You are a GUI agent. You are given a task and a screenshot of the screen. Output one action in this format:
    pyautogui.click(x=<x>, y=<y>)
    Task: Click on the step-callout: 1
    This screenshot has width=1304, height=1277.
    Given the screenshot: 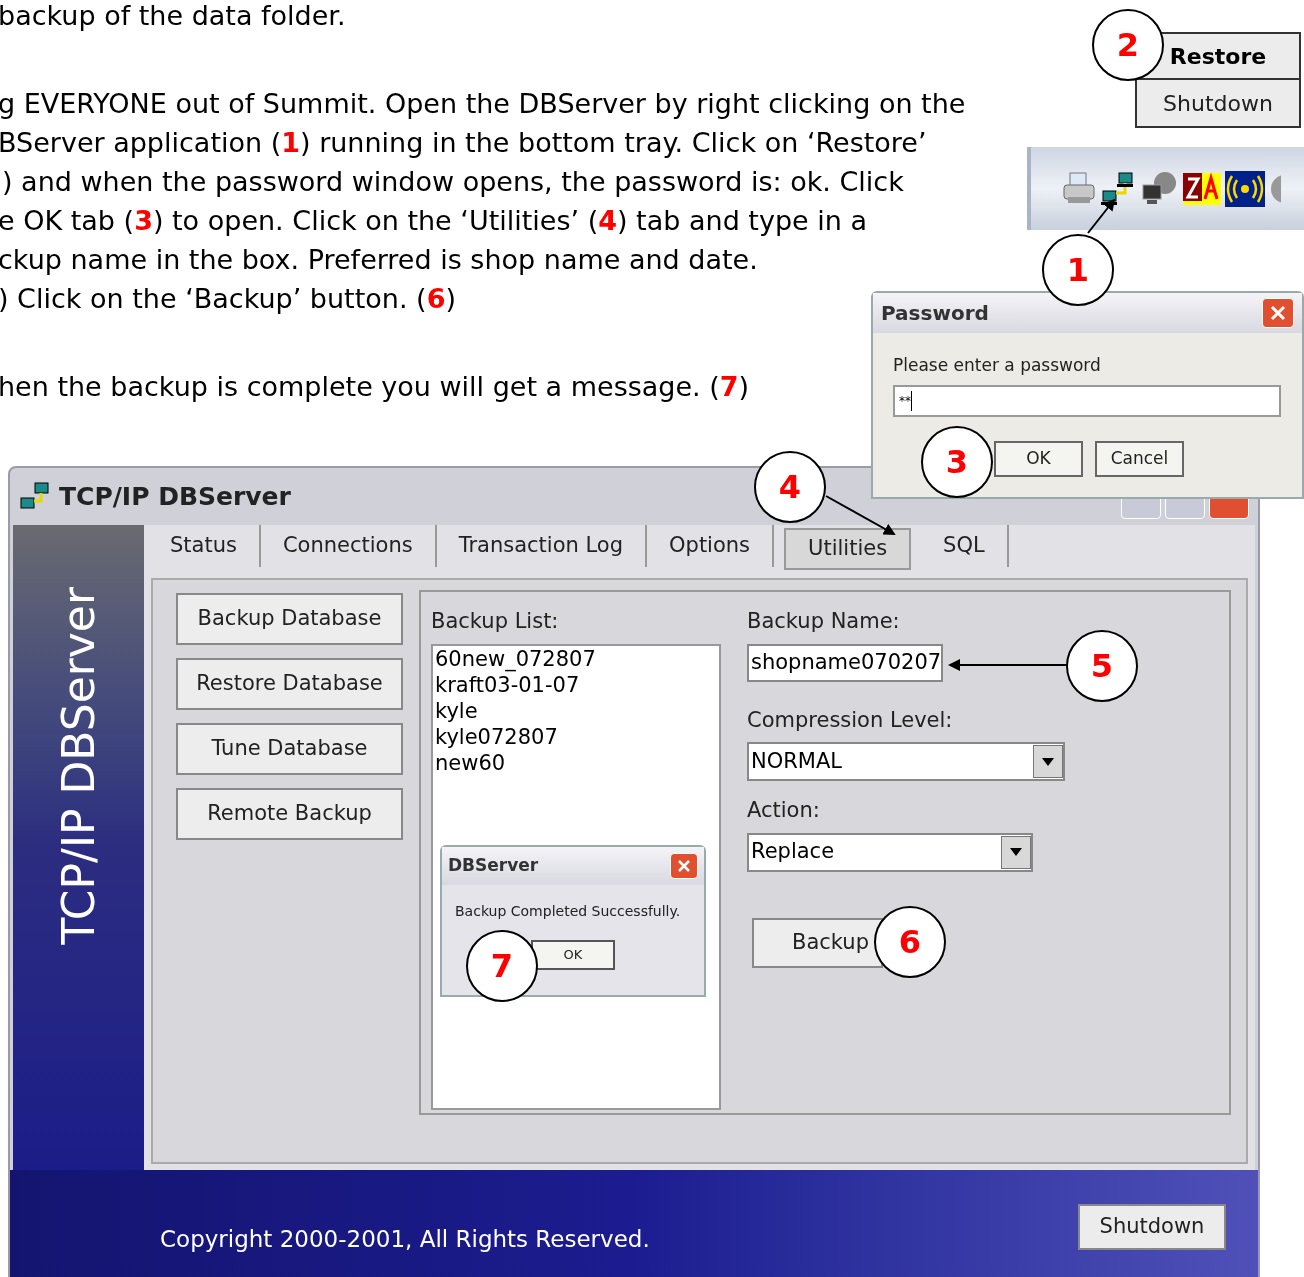 What is the action you would take?
    pyautogui.click(x=1078, y=270)
    